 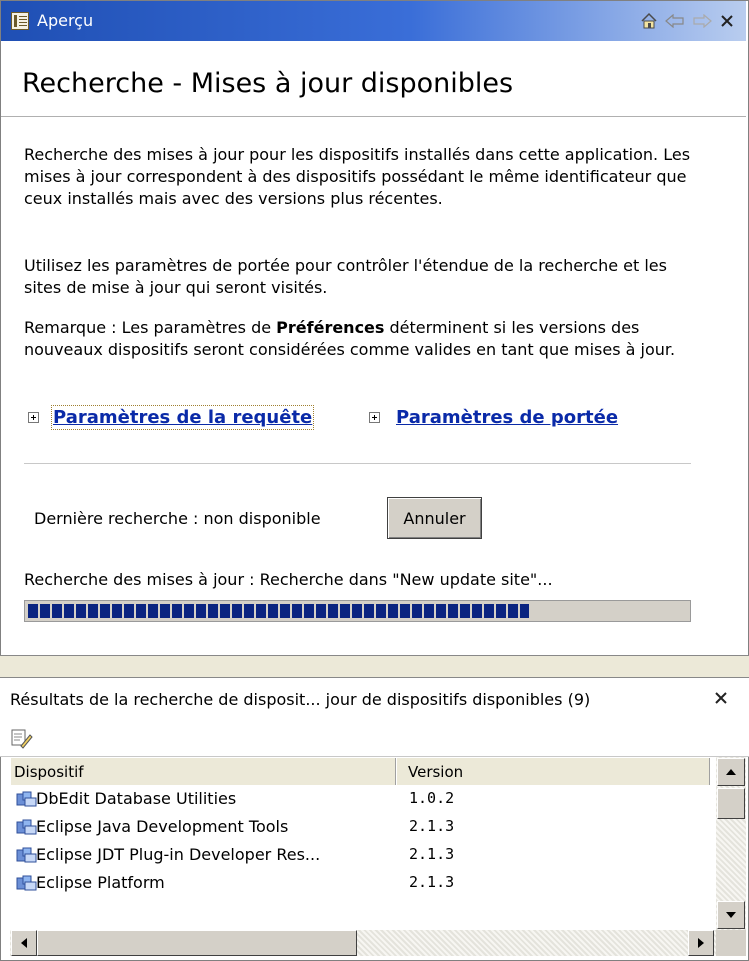 What do you see at coordinates (268, 83) in the screenshot?
I see `page-title: Recherche - Mises à jour disponibles` at bounding box center [268, 83].